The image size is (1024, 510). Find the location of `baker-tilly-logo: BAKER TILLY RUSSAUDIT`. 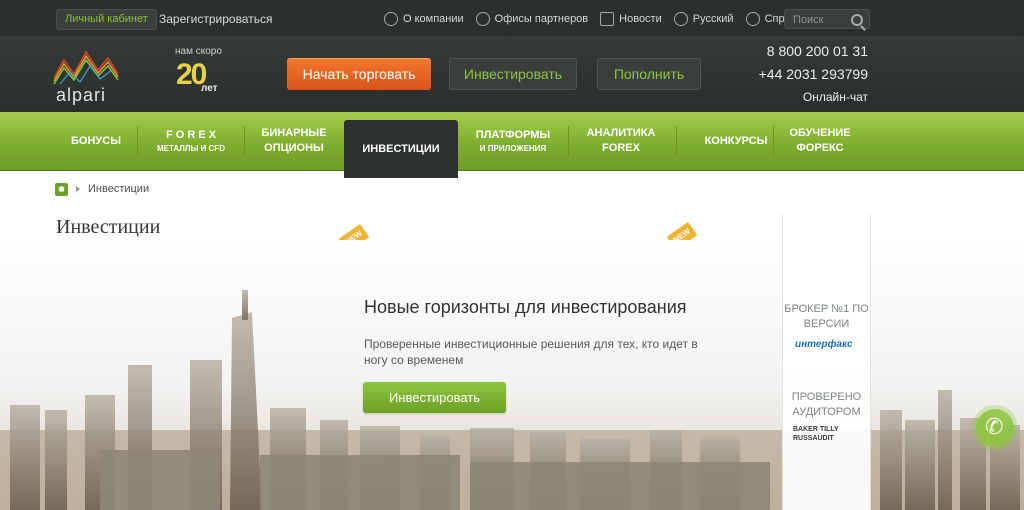

baker-tilly-logo: BAKER TILLY RUSSAUDIT is located at coordinates (828, 434).